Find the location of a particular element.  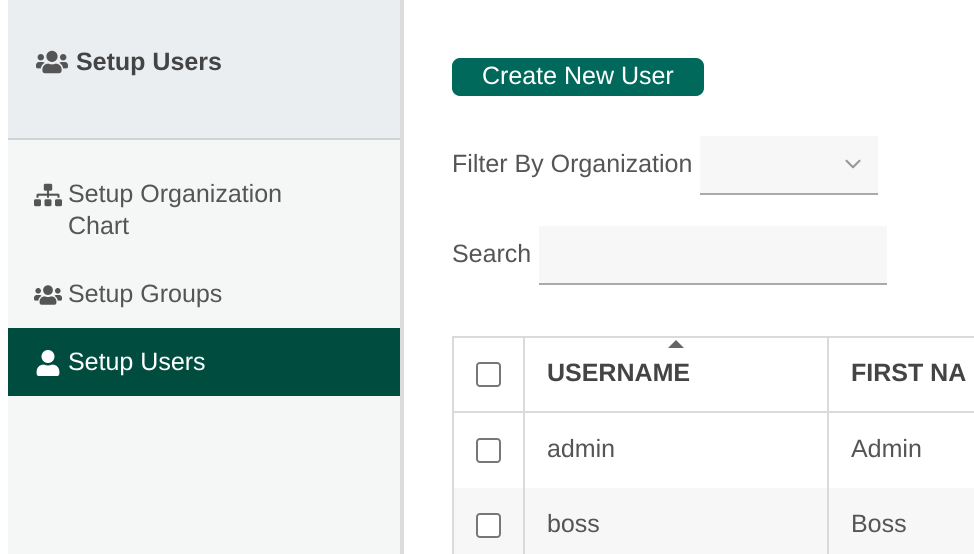

search-field is located at coordinates (713, 255).